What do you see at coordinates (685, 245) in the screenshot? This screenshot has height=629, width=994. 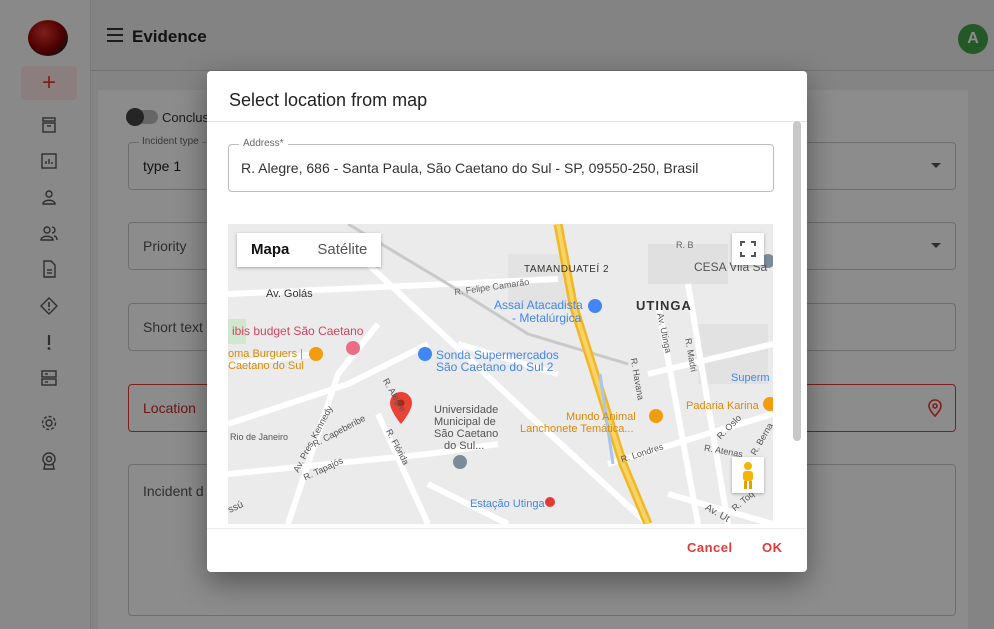 I see `map-label: R. B` at bounding box center [685, 245].